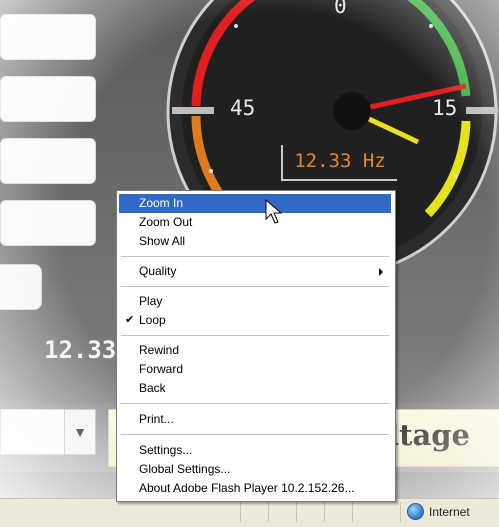 This screenshot has height=527, width=499. What do you see at coordinates (415, 511) in the screenshot?
I see `globe-icon` at bounding box center [415, 511].